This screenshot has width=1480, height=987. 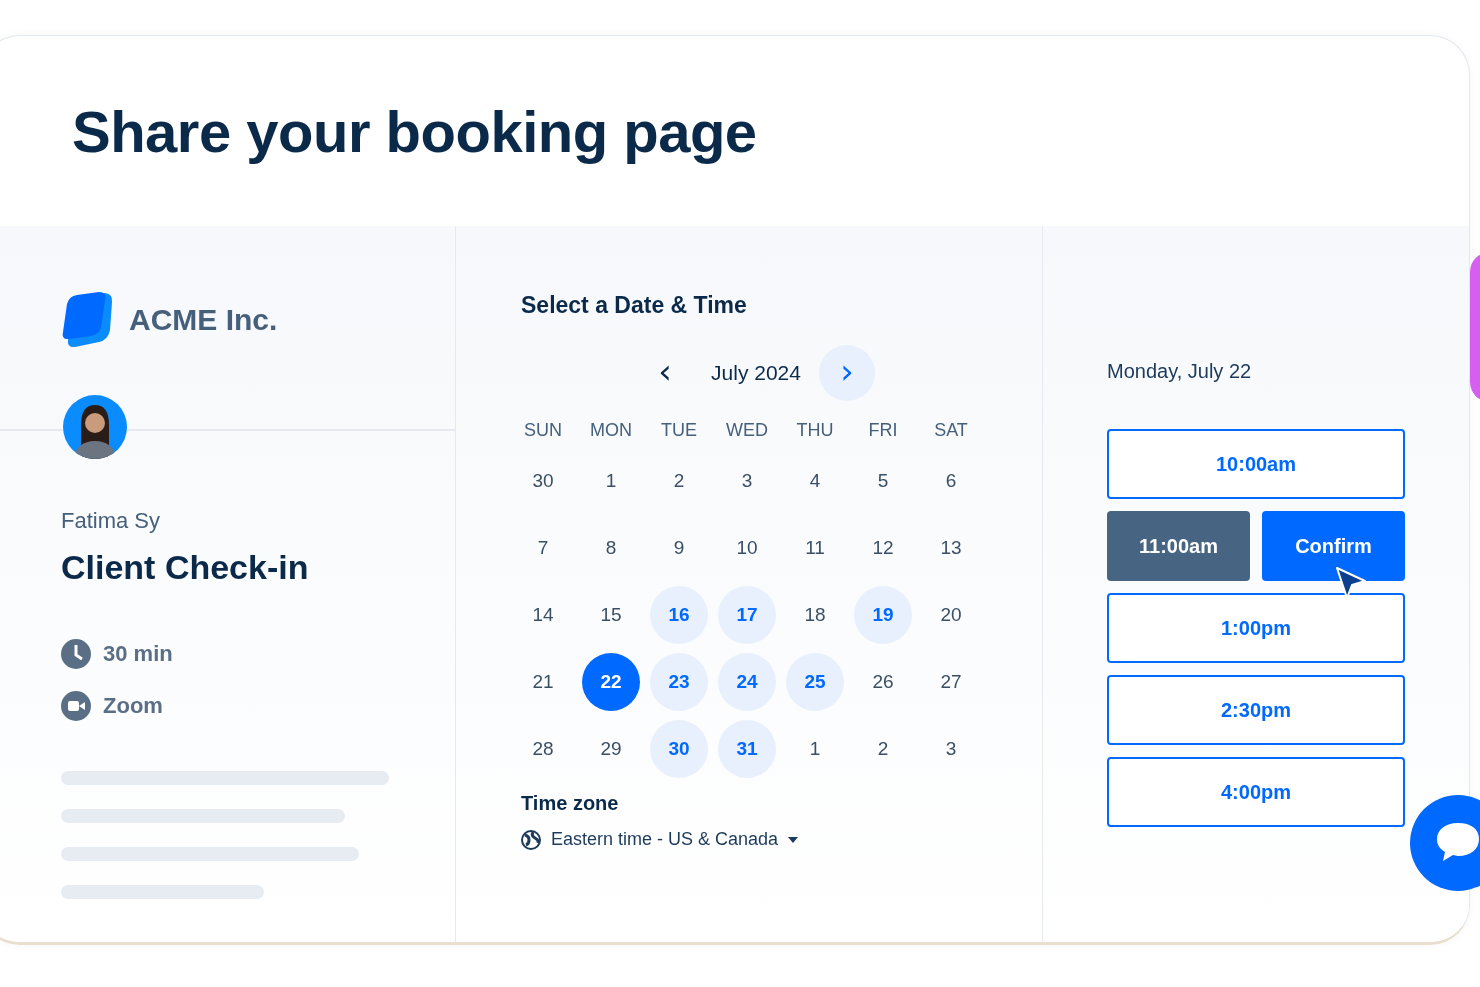 What do you see at coordinates (747, 614) in the screenshot?
I see `calendar-day: 17` at bounding box center [747, 614].